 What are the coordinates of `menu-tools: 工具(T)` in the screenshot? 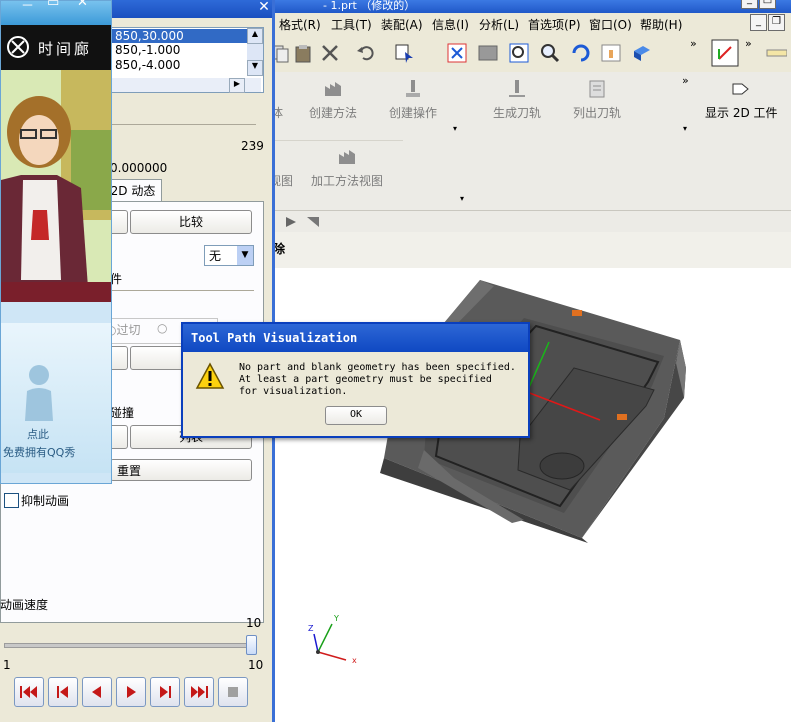 It's located at (351, 24).